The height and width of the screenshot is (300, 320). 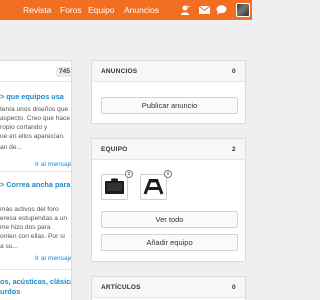 I want to click on articulos-card: ARTÍCULOS 0, so click(x=168, y=288).